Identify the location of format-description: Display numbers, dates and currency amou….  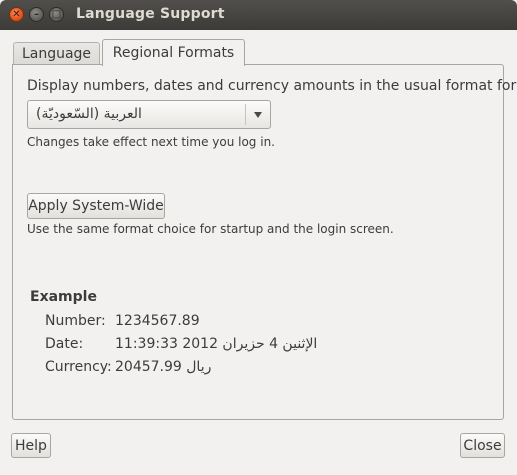
(272, 86).